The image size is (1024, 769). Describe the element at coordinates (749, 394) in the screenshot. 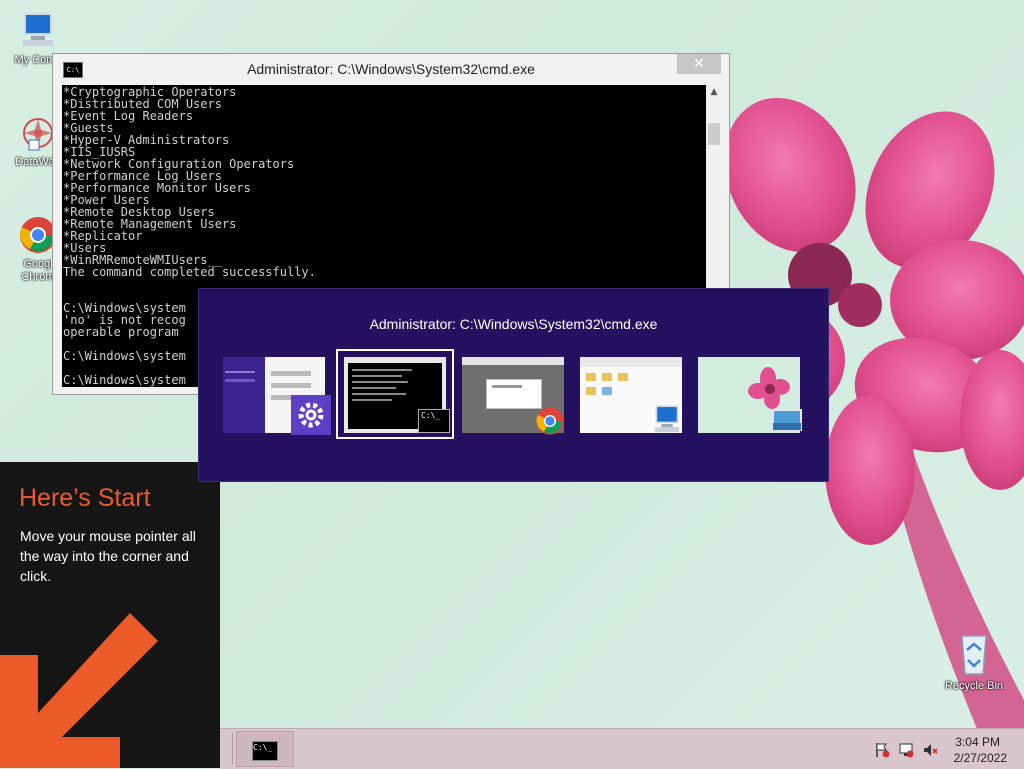

I see `switcher-thumb-desktop` at that location.